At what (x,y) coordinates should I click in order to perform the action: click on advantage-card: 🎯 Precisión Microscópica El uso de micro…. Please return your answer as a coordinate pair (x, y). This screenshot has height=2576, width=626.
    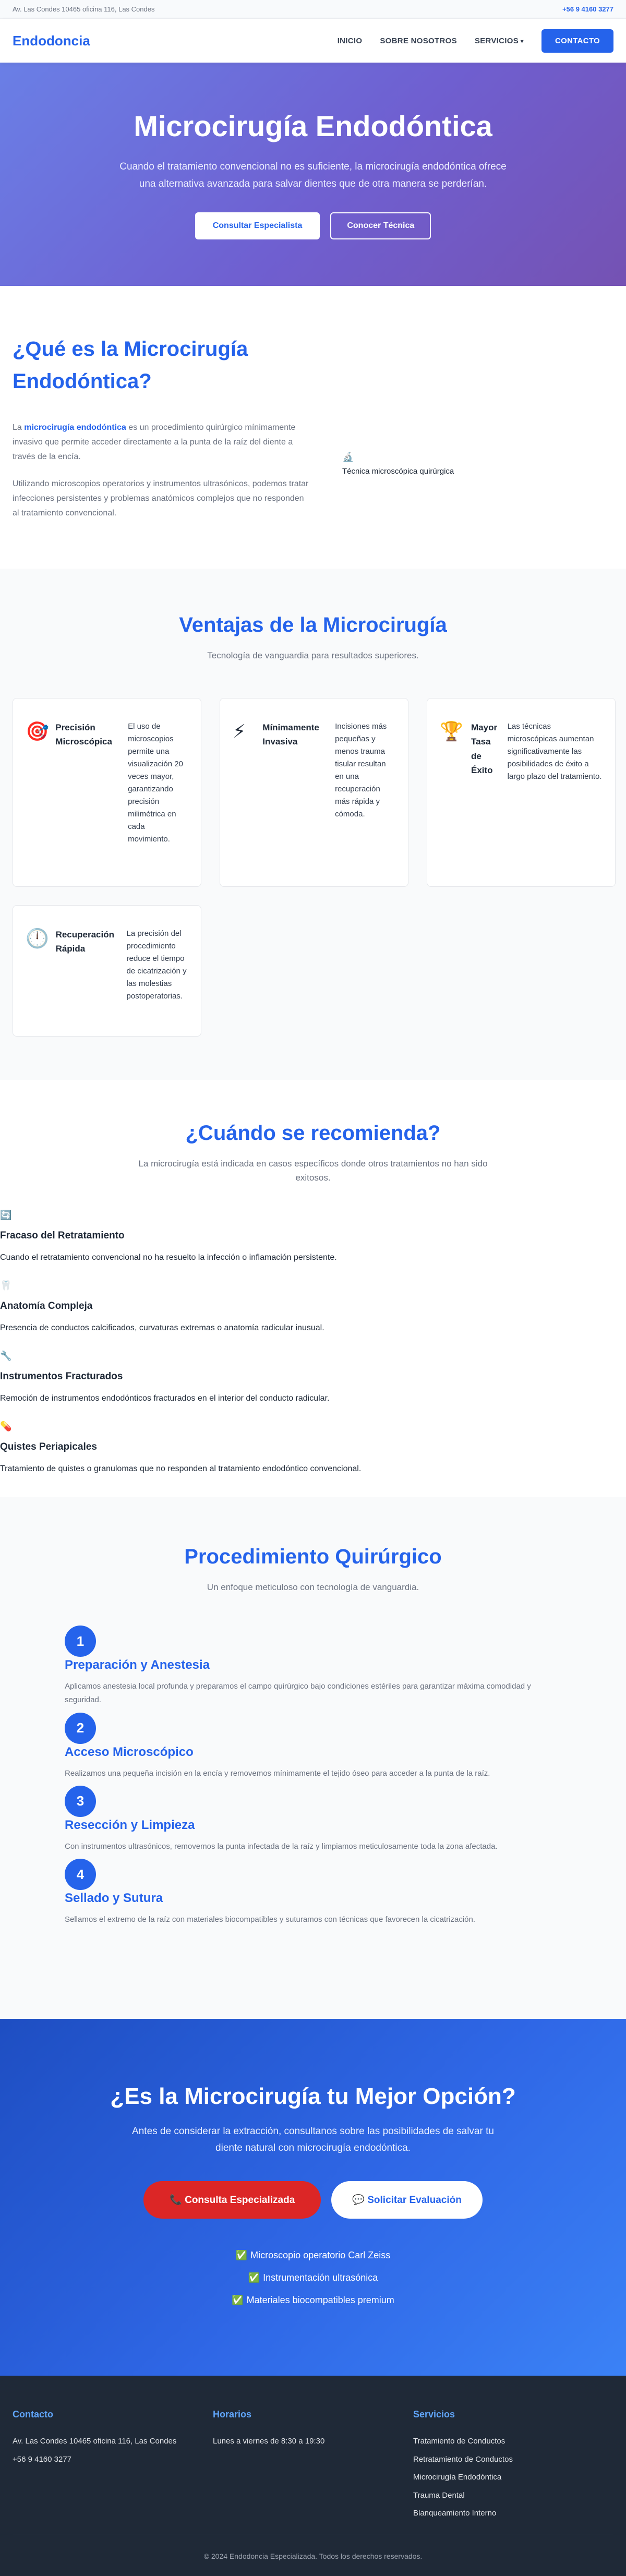
    Looking at the image, I should click on (107, 792).